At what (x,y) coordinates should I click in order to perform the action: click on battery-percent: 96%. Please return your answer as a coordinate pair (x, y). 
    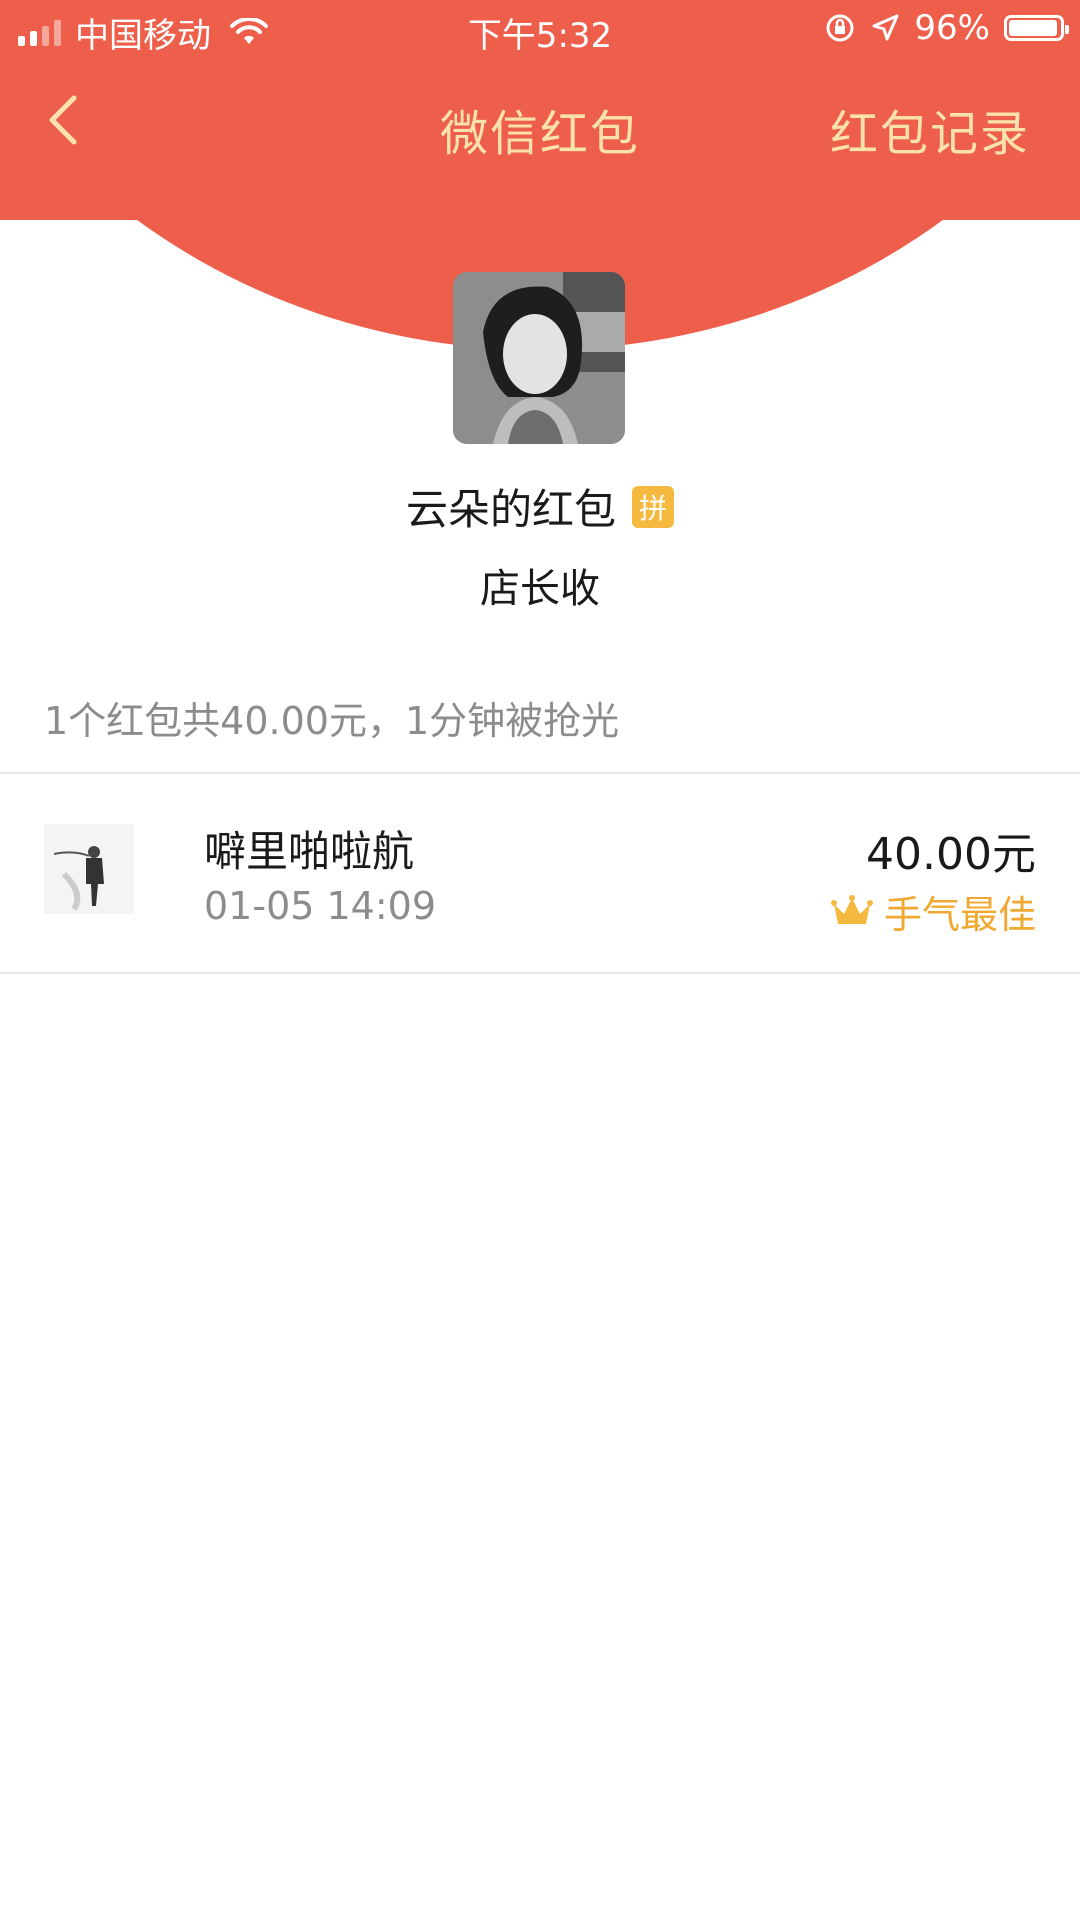
    Looking at the image, I should click on (952, 28).